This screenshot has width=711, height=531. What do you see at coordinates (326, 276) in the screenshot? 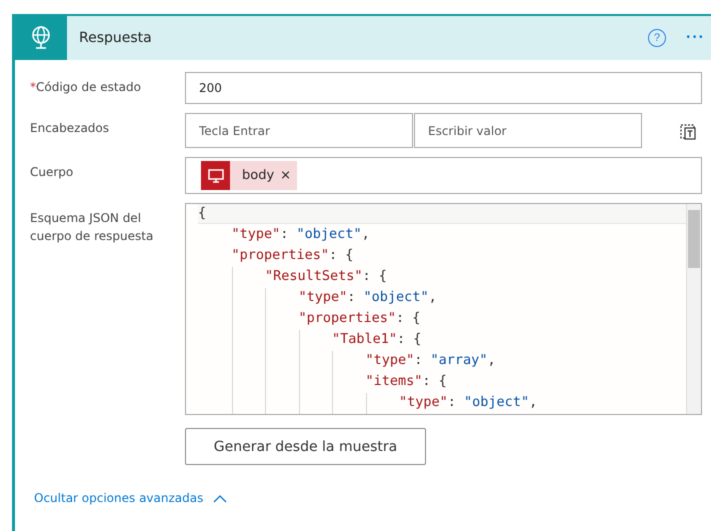
I see `code-line: "ResultSets": {` at bounding box center [326, 276].